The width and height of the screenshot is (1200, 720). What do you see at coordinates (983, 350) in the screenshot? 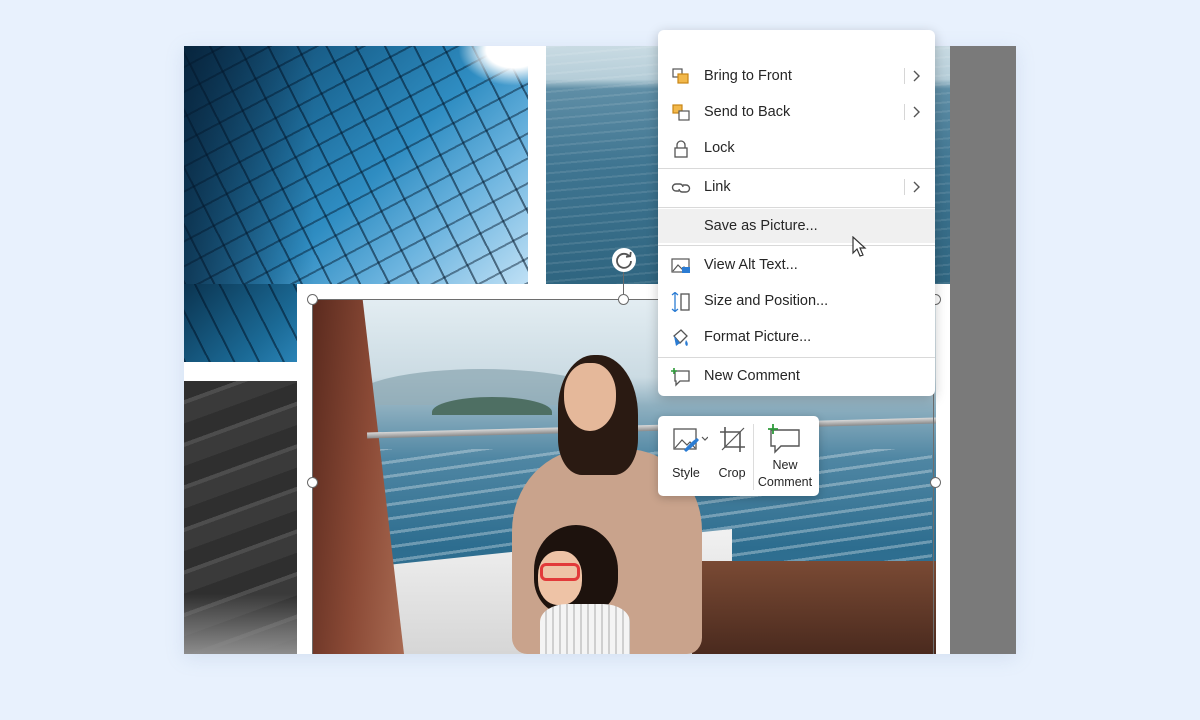
I see `editor-background` at bounding box center [983, 350].